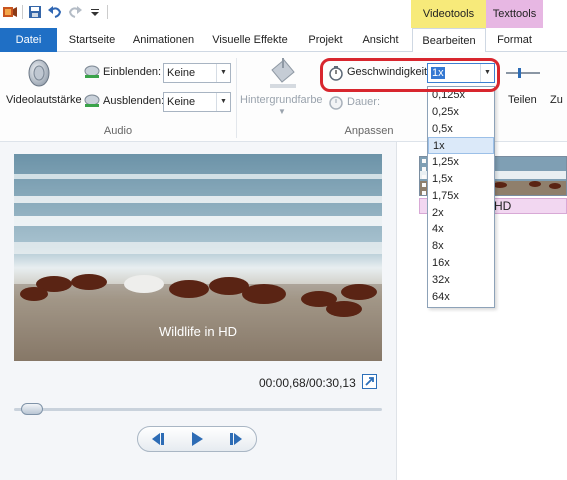 Image resolution: width=567 pixels, height=480 pixels. Describe the element at coordinates (503, 206) in the screenshot. I see `storyboard-caption-text: HD` at that location.